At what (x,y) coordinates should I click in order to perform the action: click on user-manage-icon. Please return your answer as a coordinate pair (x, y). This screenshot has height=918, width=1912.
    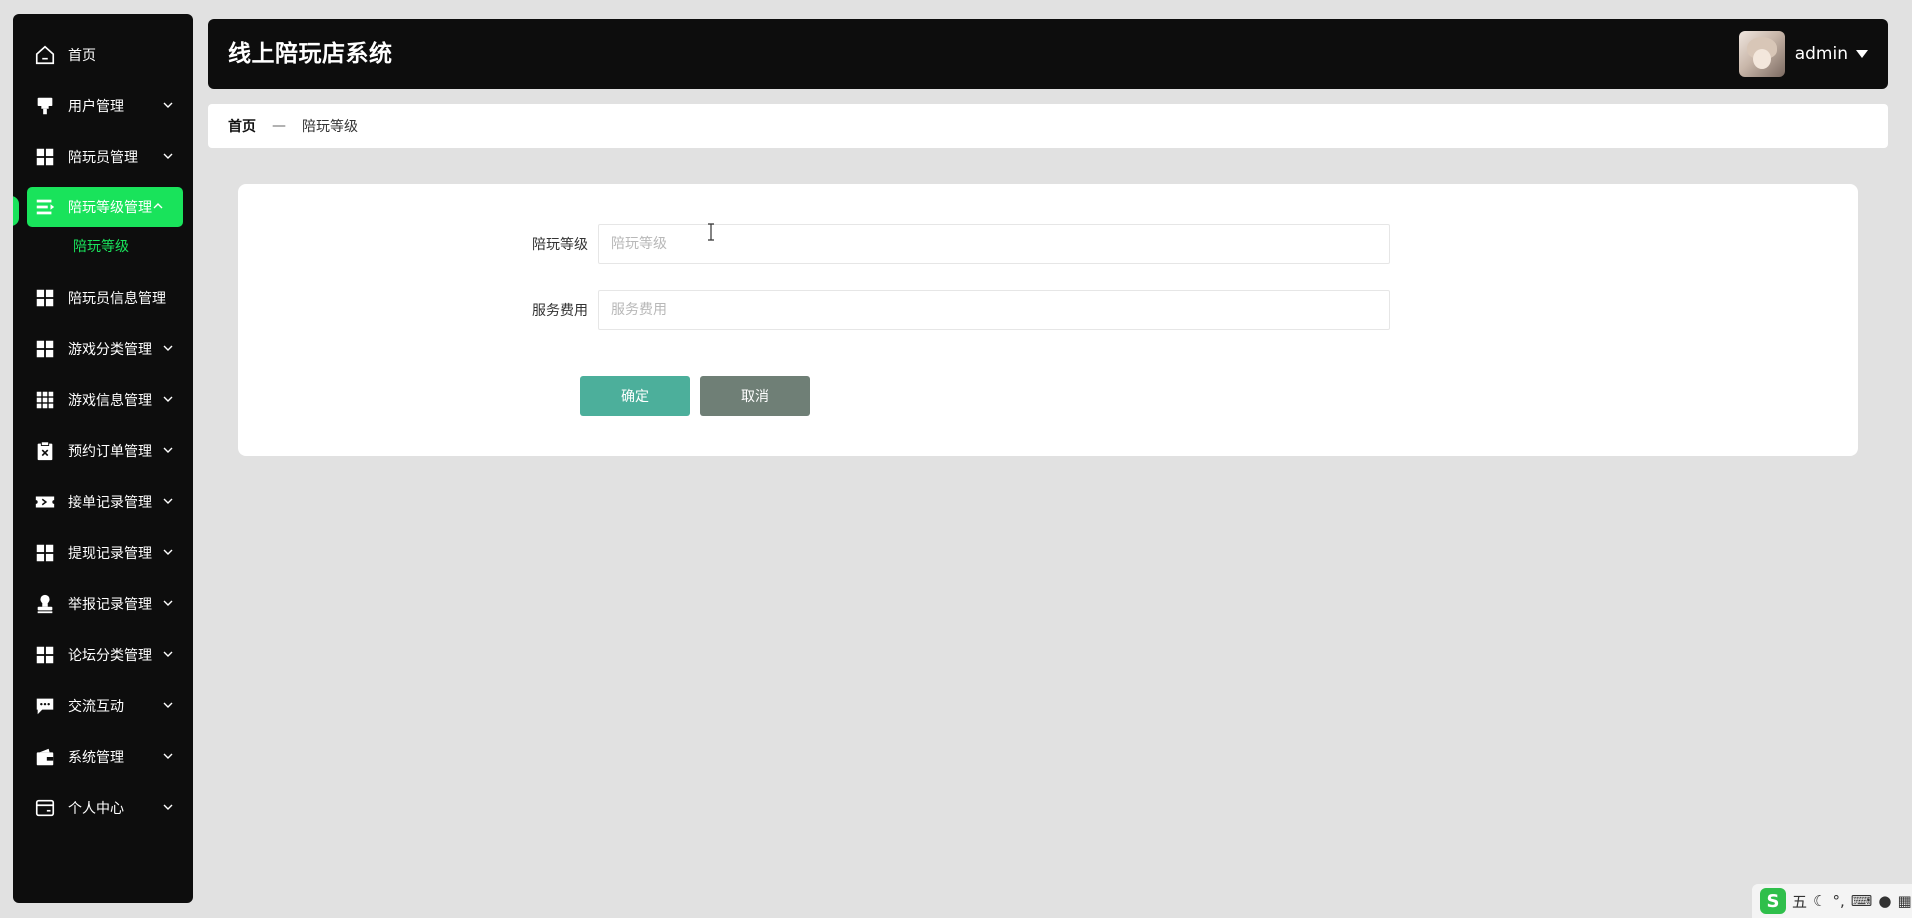
    Looking at the image, I should click on (45, 106).